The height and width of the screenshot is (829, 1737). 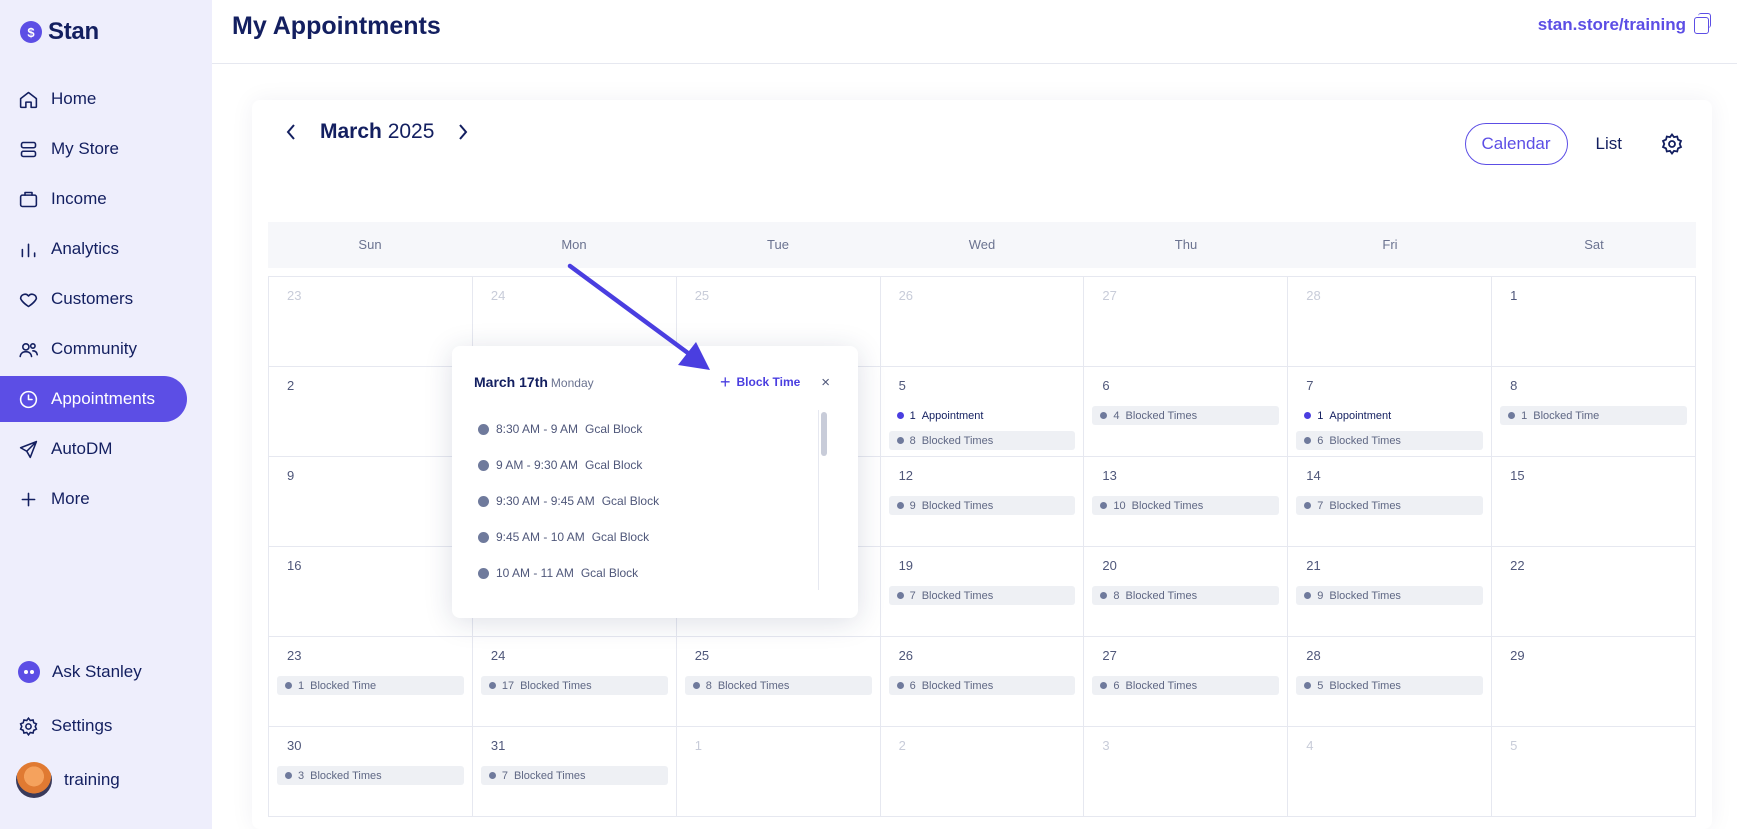 What do you see at coordinates (59, 32) in the screenshot?
I see `brand: $ Stan` at bounding box center [59, 32].